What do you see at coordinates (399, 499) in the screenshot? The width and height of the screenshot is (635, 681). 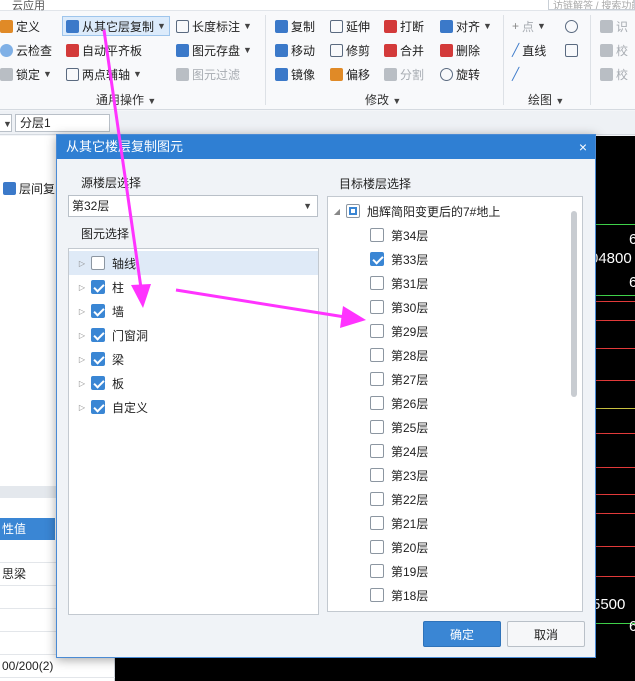 I see `floor-item: 第22层` at bounding box center [399, 499].